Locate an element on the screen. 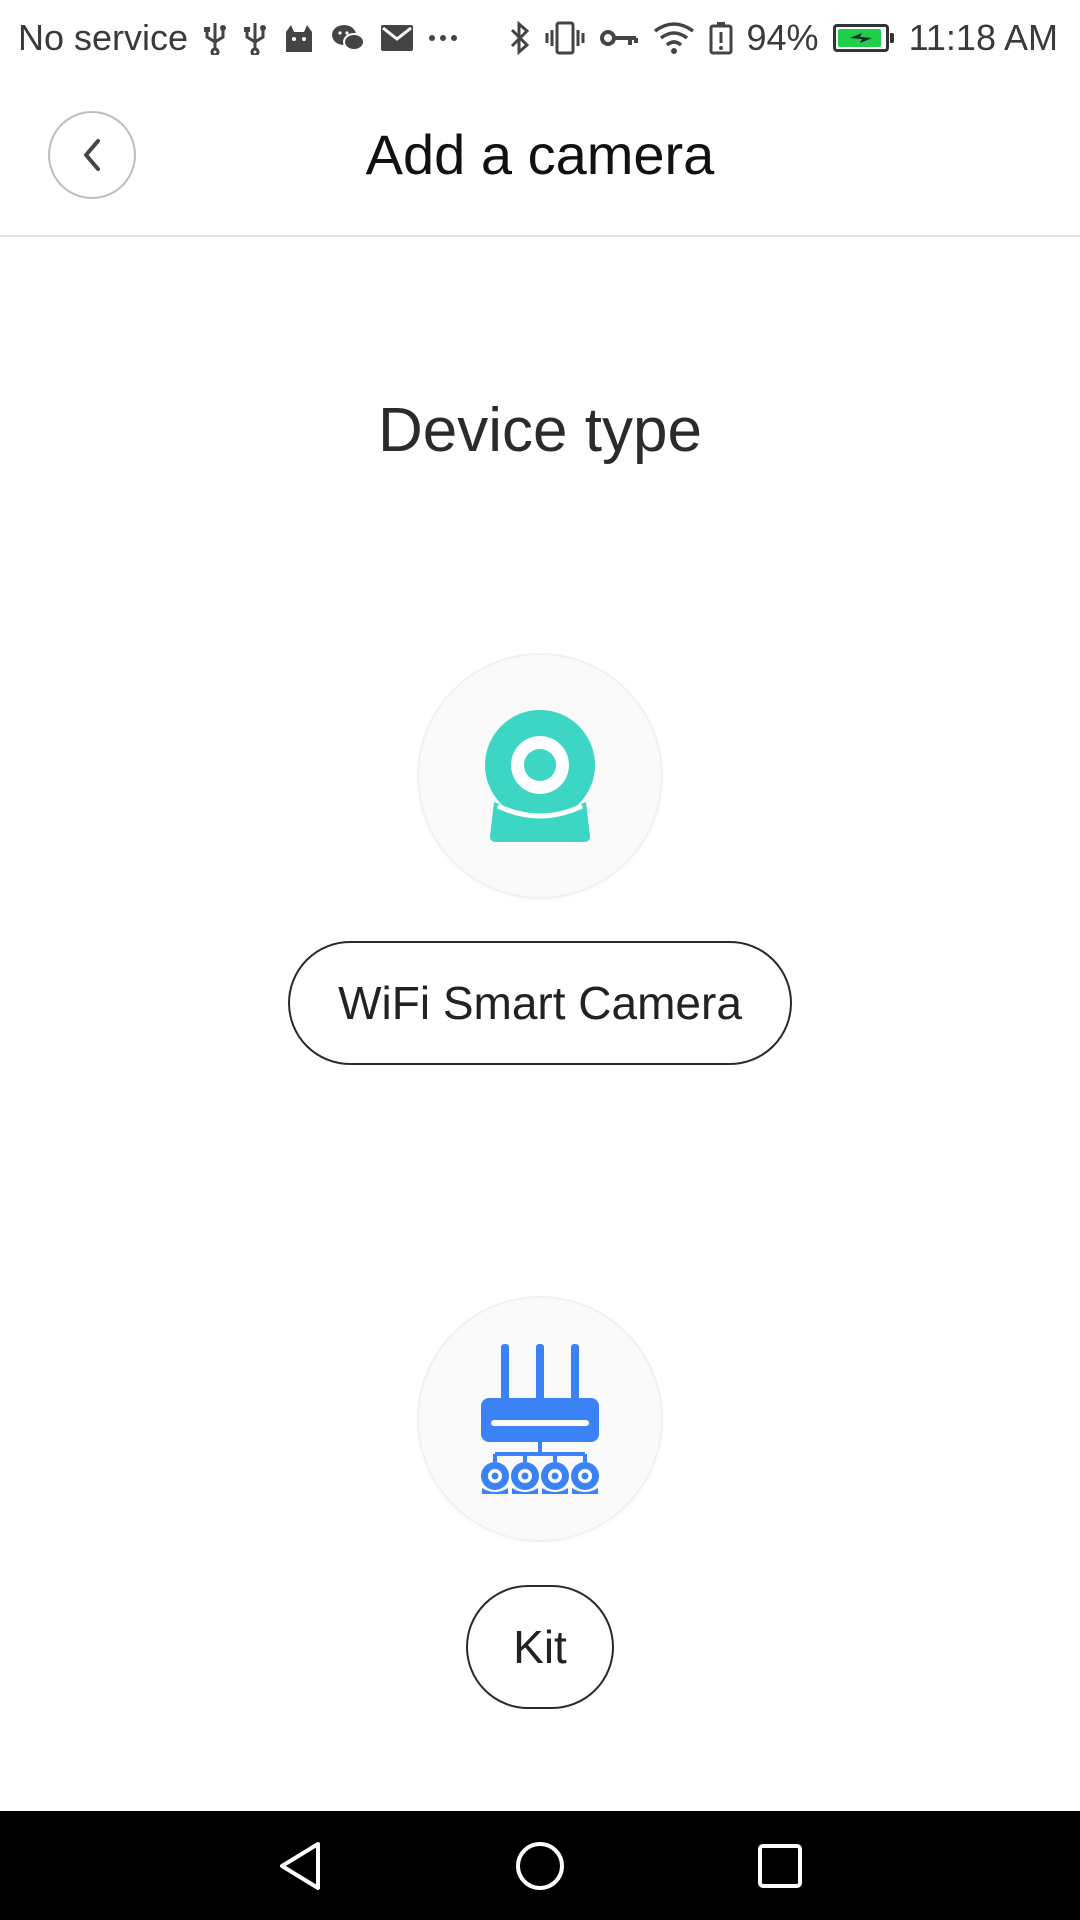  nav-home-button is located at coordinates (540, 1866).